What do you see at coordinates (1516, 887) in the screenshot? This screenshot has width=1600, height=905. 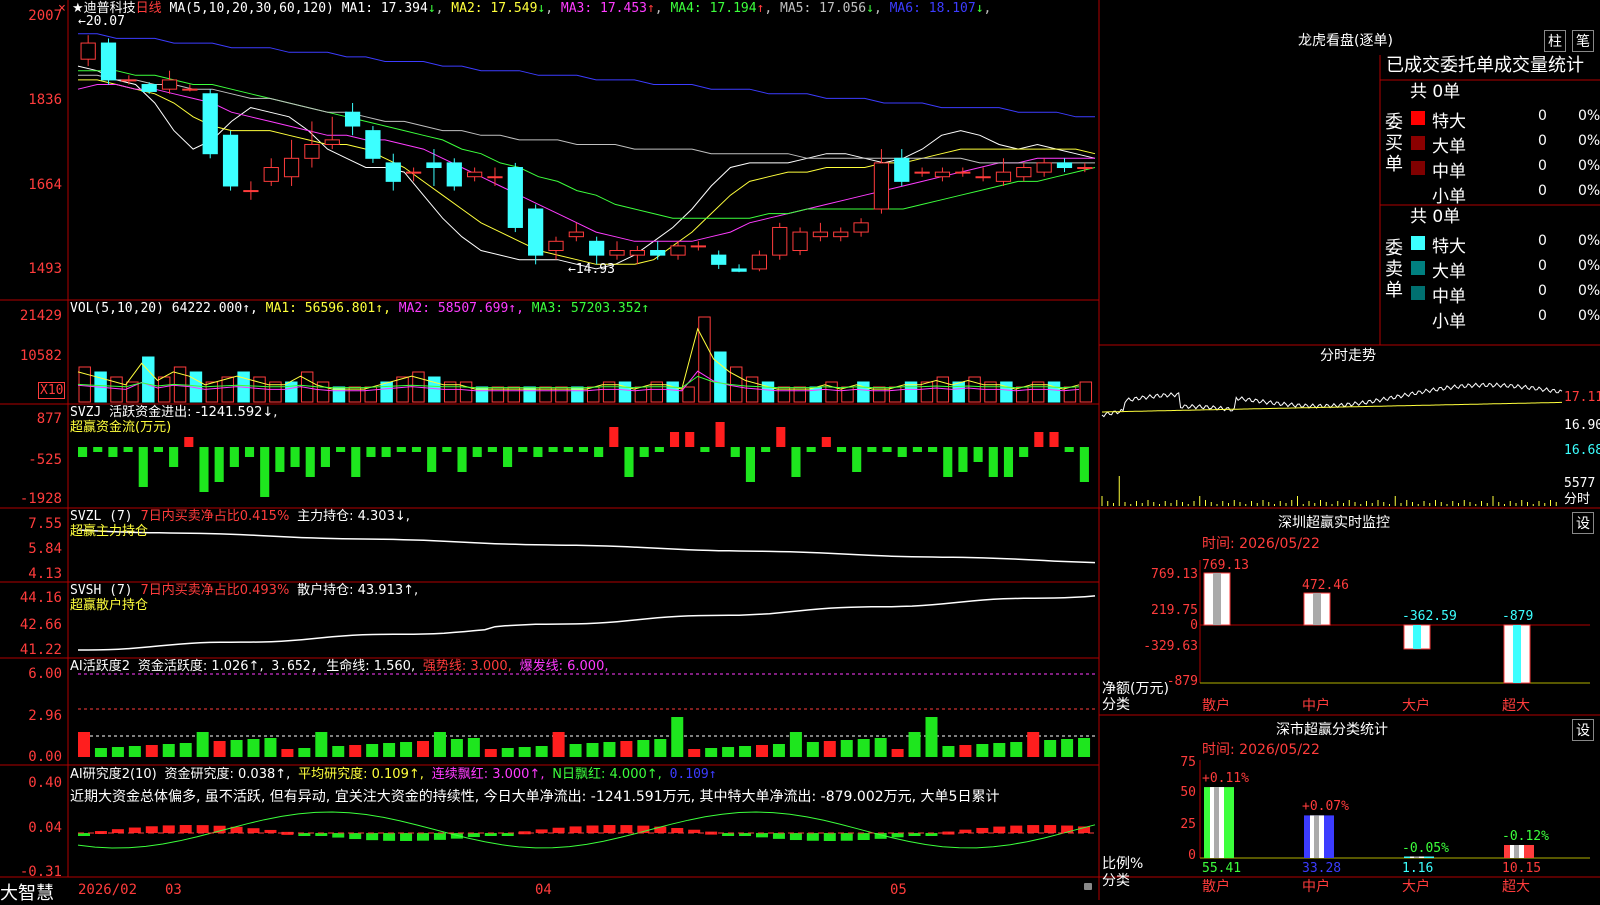 I see `sz-class-category: 超大` at bounding box center [1516, 887].